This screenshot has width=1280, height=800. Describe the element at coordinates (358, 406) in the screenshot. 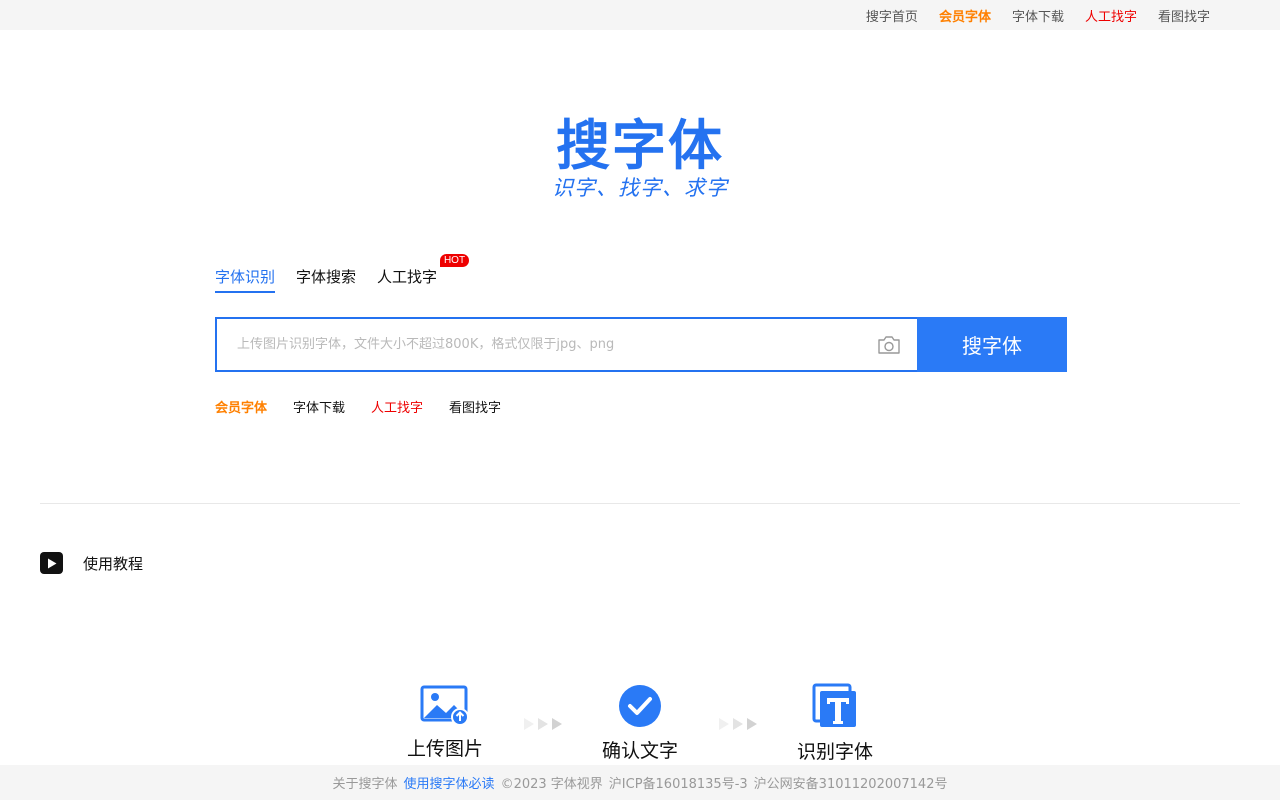

I see `quick-links: 会员字体 字体下载 人工找字 看图找字` at that location.